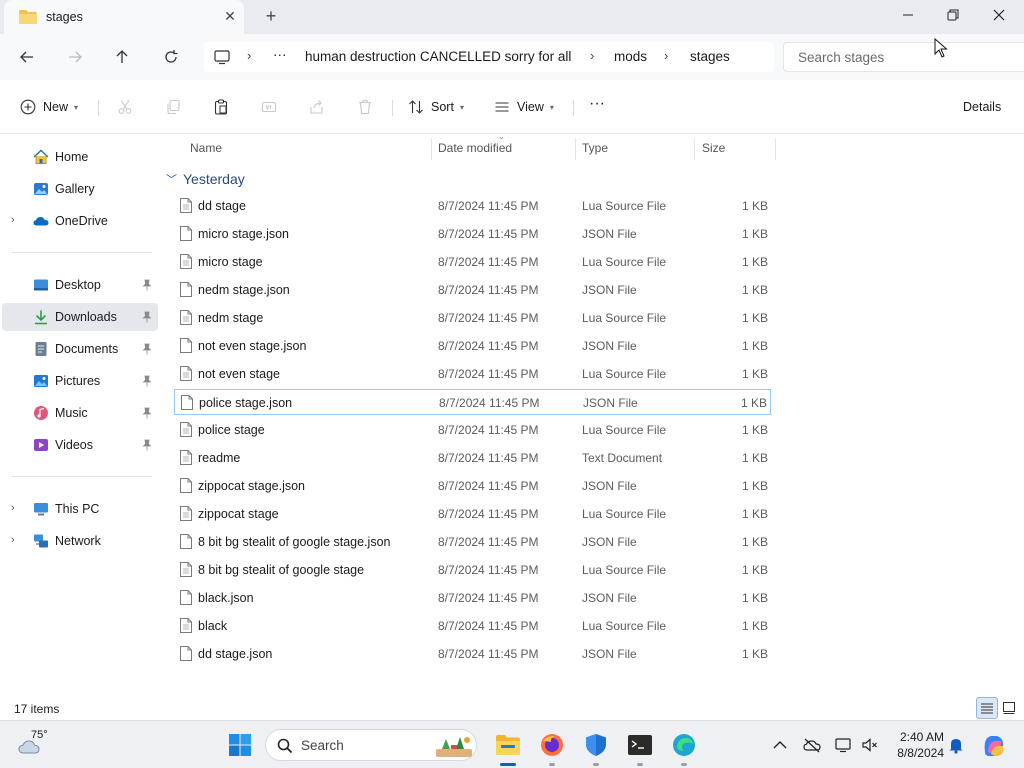  I want to click on this-pc-icon, so click(41, 509).